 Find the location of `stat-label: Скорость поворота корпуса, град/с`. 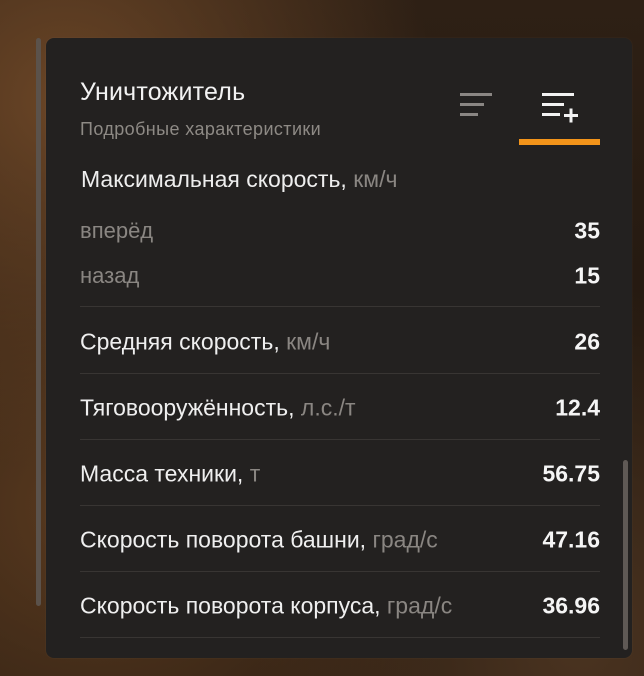

stat-label: Скорость поворота корпуса, град/с is located at coordinates (266, 605).